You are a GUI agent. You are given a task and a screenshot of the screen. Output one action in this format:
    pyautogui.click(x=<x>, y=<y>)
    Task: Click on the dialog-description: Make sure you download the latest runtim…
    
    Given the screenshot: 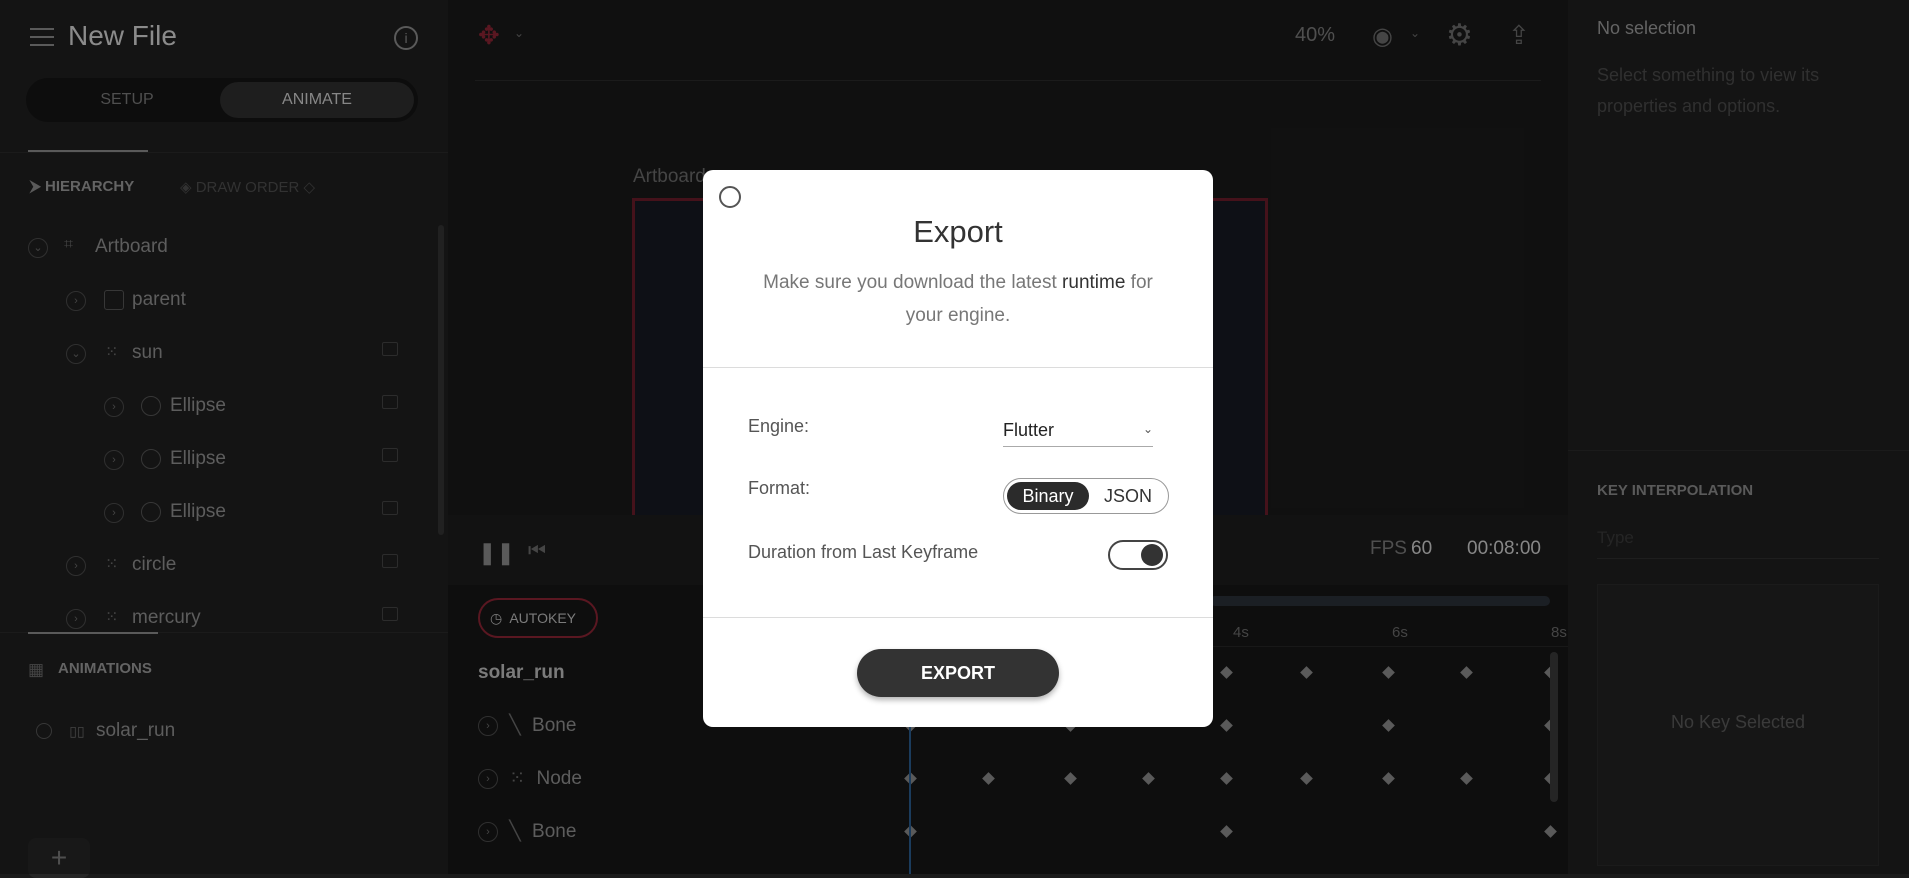 What is the action you would take?
    pyautogui.click(x=958, y=299)
    